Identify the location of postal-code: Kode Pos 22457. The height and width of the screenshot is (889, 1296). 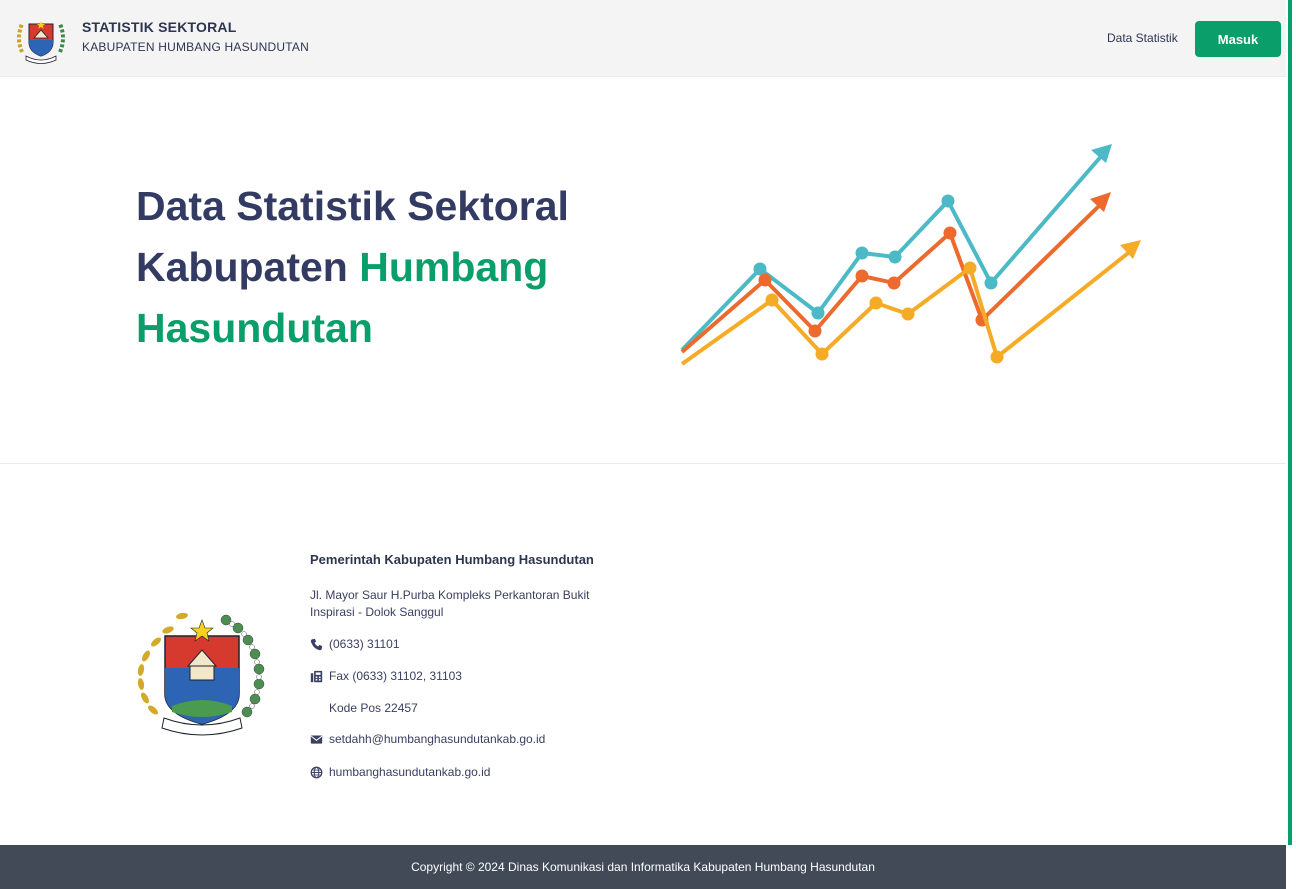
(373, 708).